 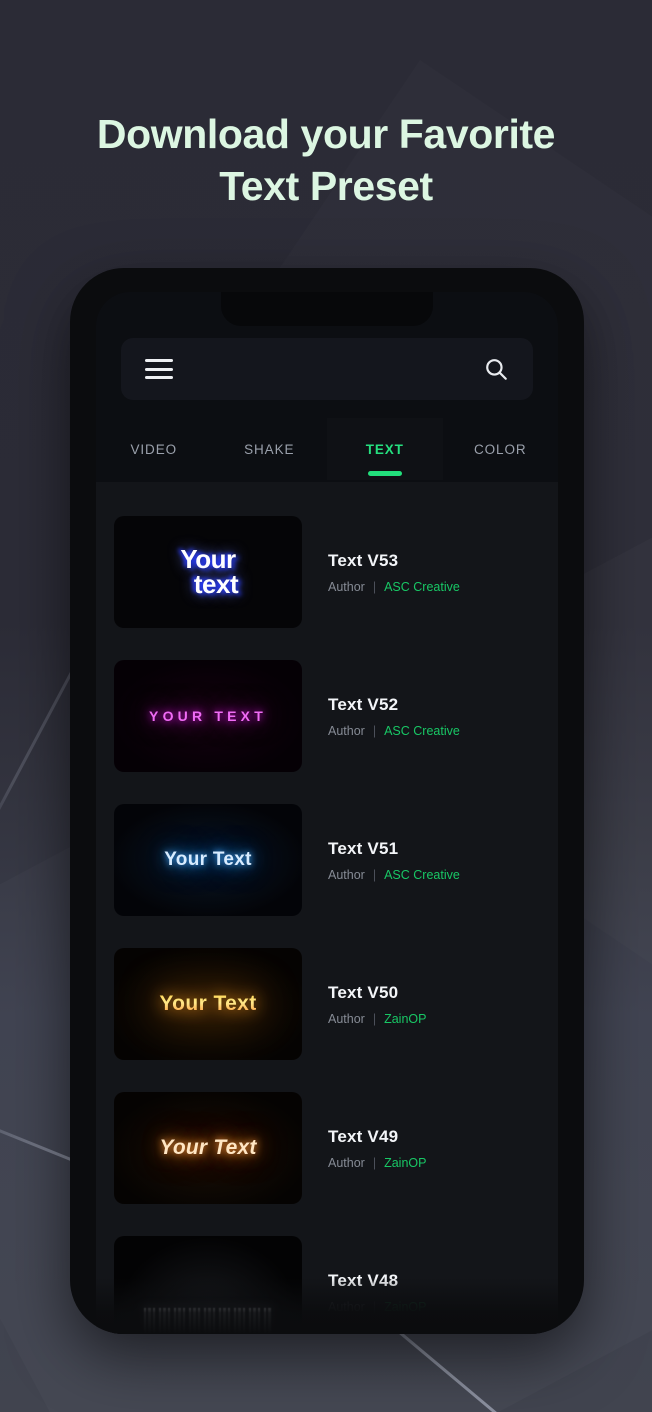 What do you see at coordinates (208, 1321) in the screenshot?
I see `barcode-icon` at bounding box center [208, 1321].